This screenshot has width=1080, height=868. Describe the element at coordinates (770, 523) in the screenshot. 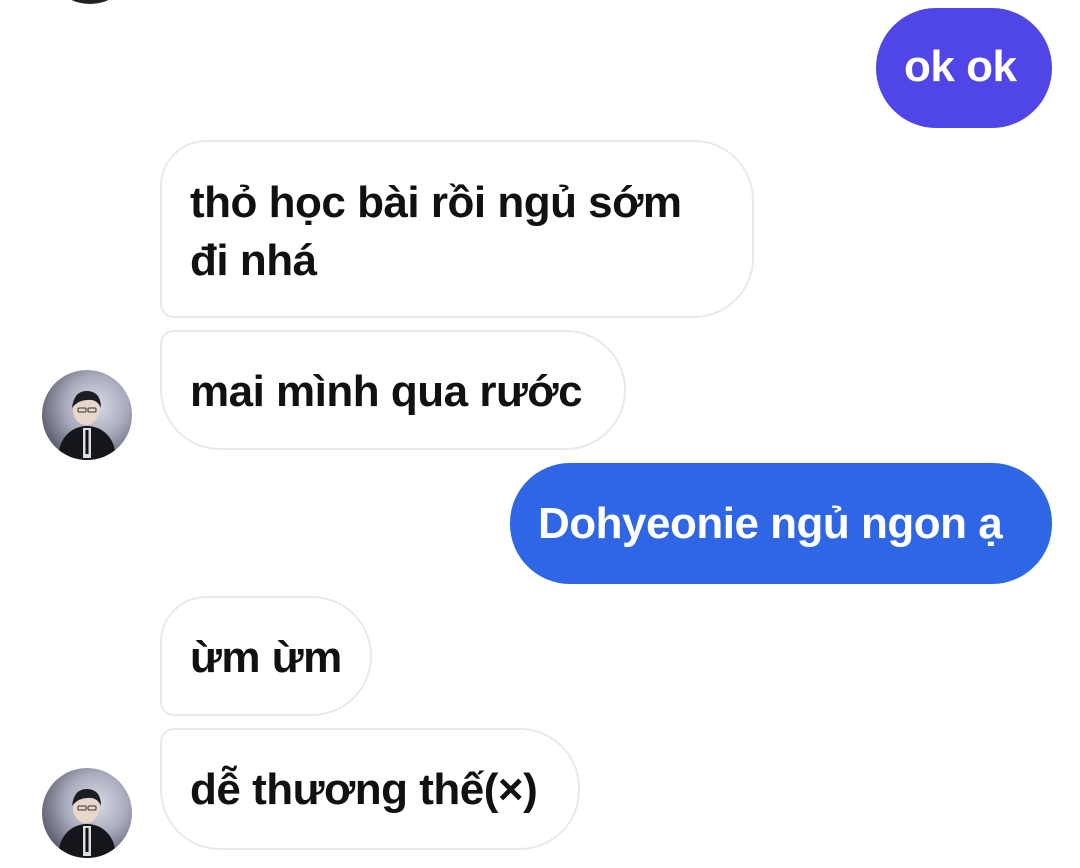

I see `message-text: Dohyeonie ngủ ngon ạ` at that location.